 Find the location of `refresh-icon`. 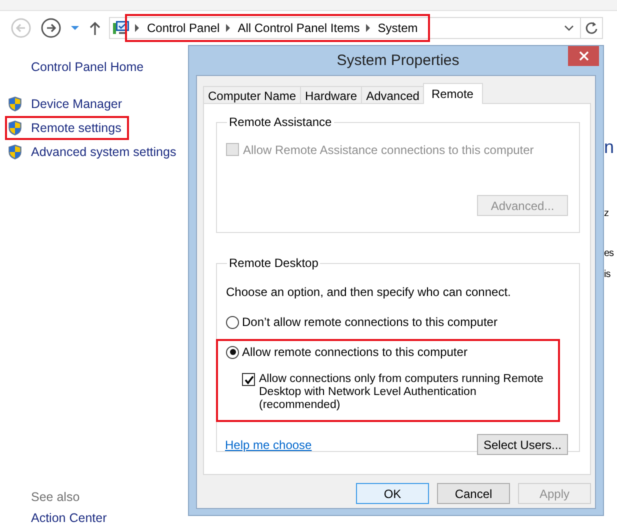

refresh-icon is located at coordinates (591, 27).